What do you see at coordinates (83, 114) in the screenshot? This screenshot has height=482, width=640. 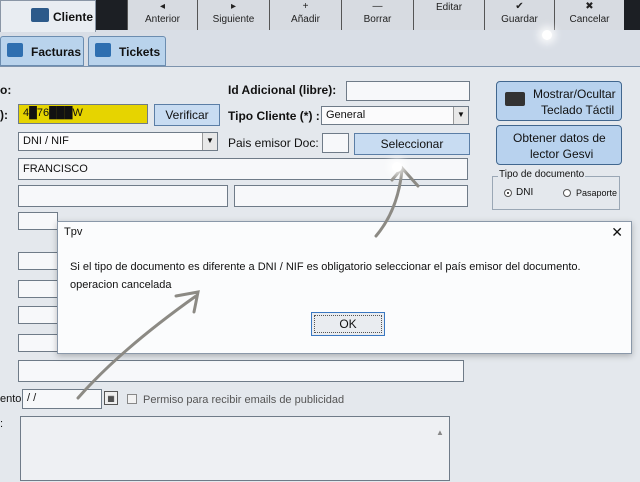 I see `doc-number-field: 4█76███W` at bounding box center [83, 114].